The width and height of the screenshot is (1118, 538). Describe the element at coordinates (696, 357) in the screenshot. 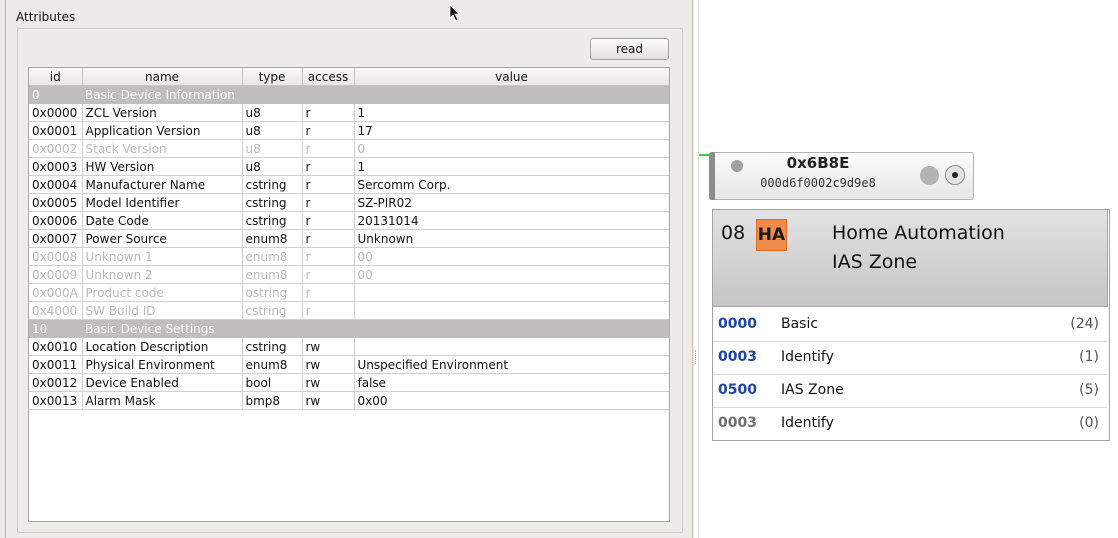

I see `splitter-handle` at that location.